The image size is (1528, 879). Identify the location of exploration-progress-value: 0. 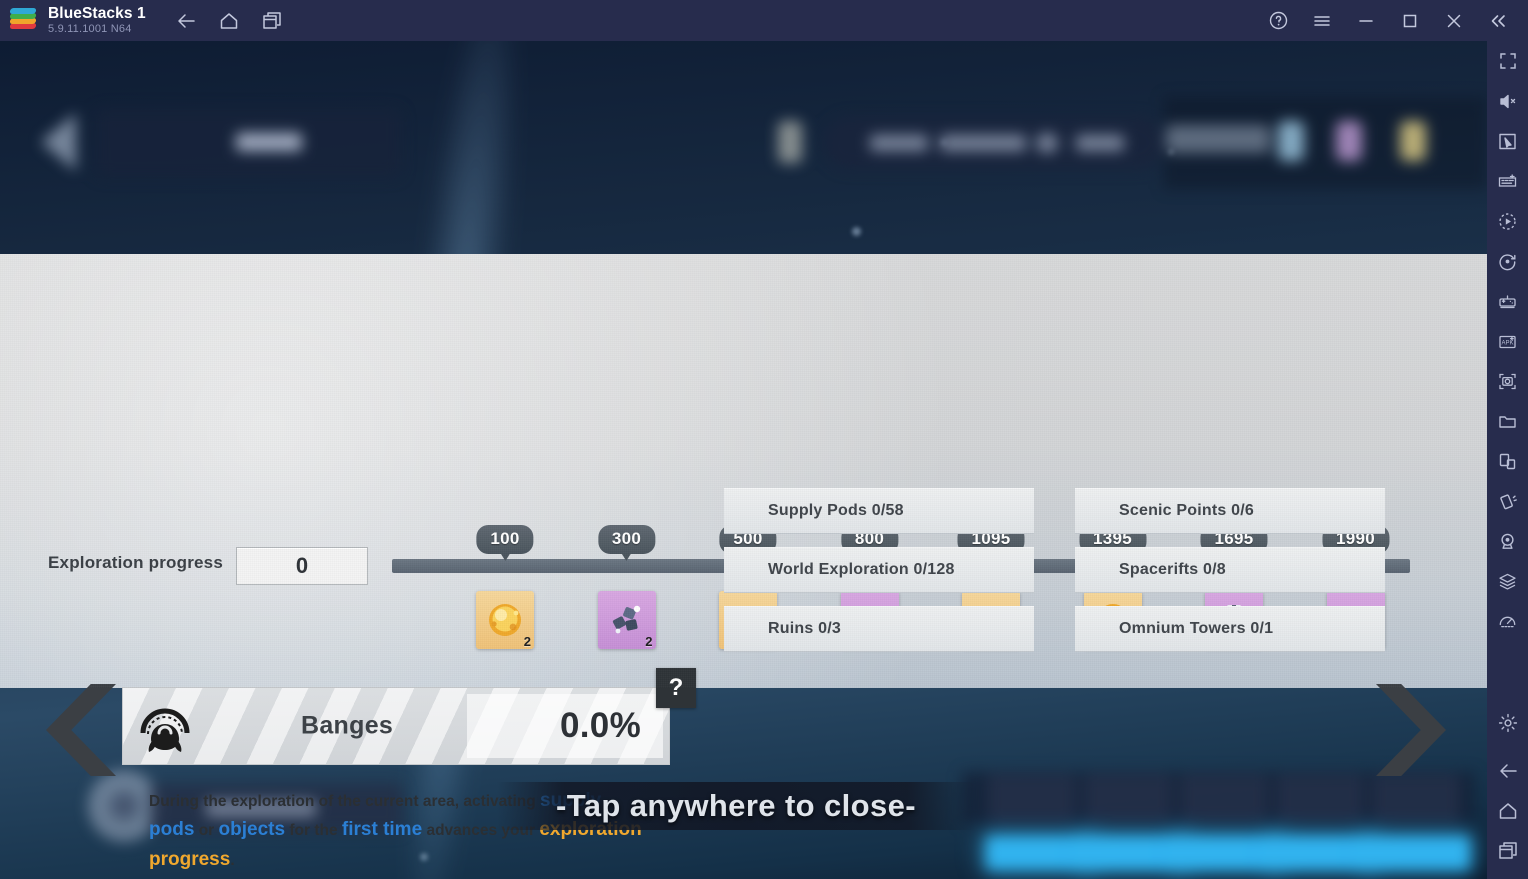
(302, 565).